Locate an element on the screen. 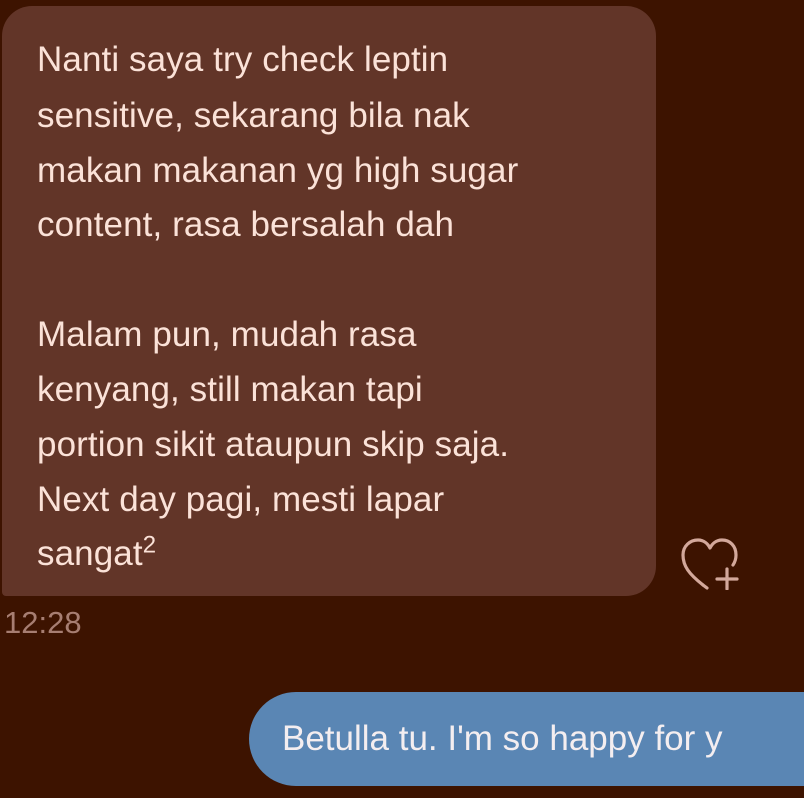 The image size is (804, 798). message-line-last: sangat2 is located at coordinates (97, 552).